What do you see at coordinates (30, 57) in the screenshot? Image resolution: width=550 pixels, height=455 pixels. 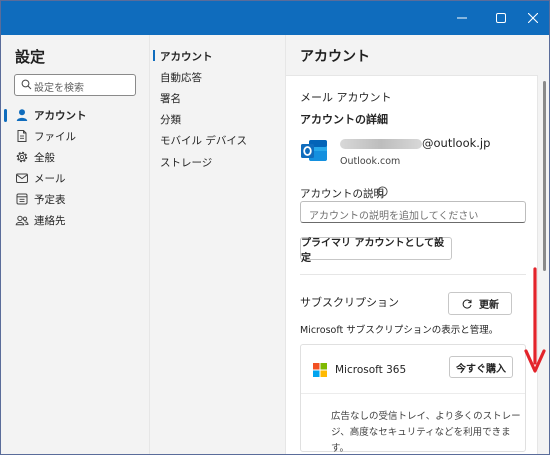 I see `settings-title: 設定` at bounding box center [30, 57].